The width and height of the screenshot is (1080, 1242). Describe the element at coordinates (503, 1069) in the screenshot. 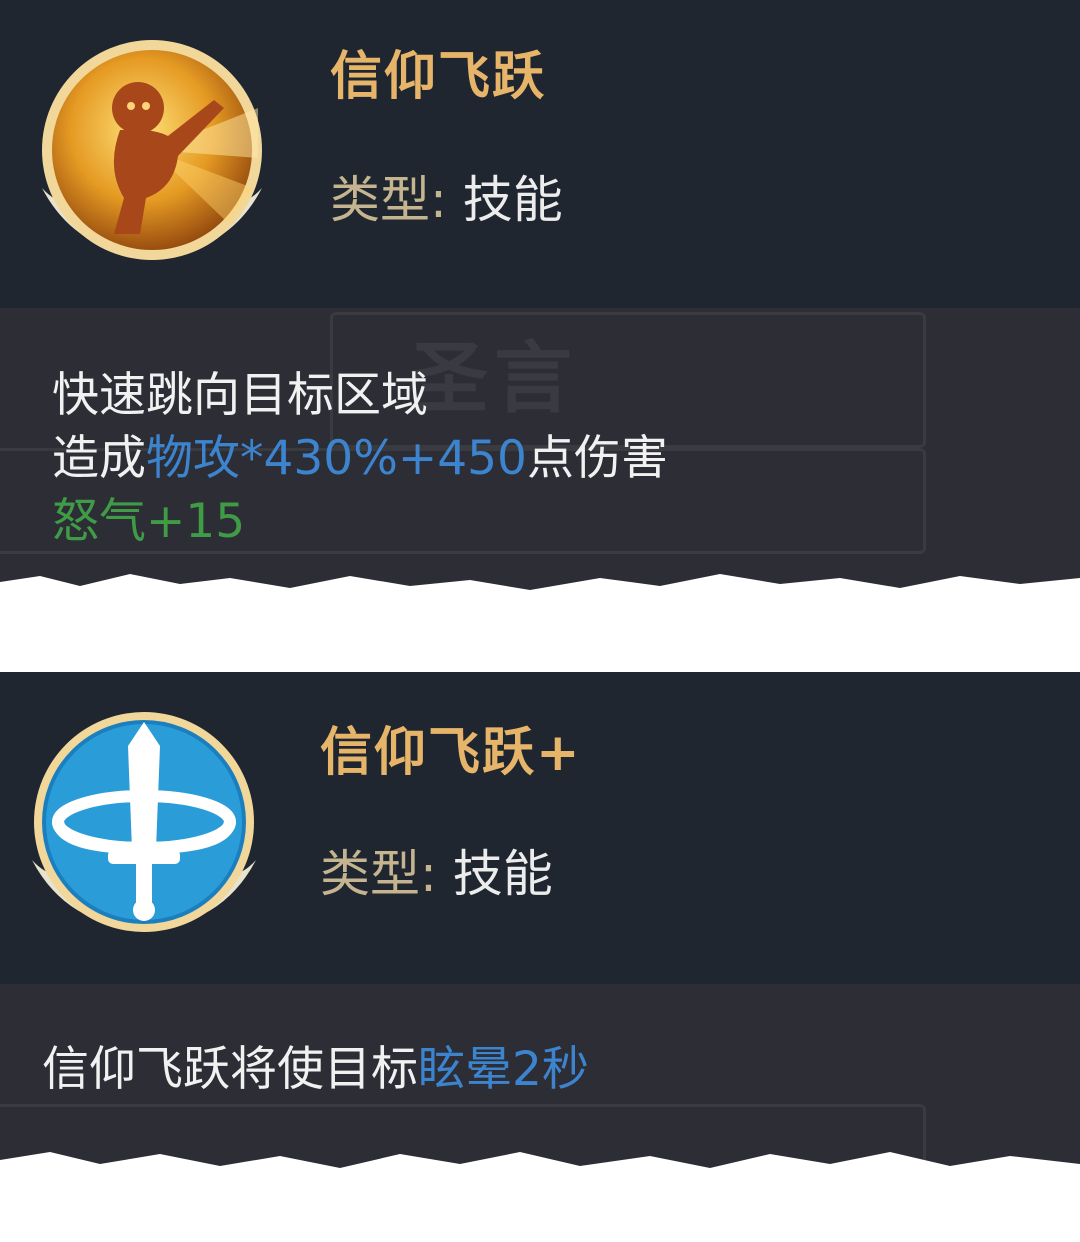

I see `stun-duration: 眩晕2秒` at that location.